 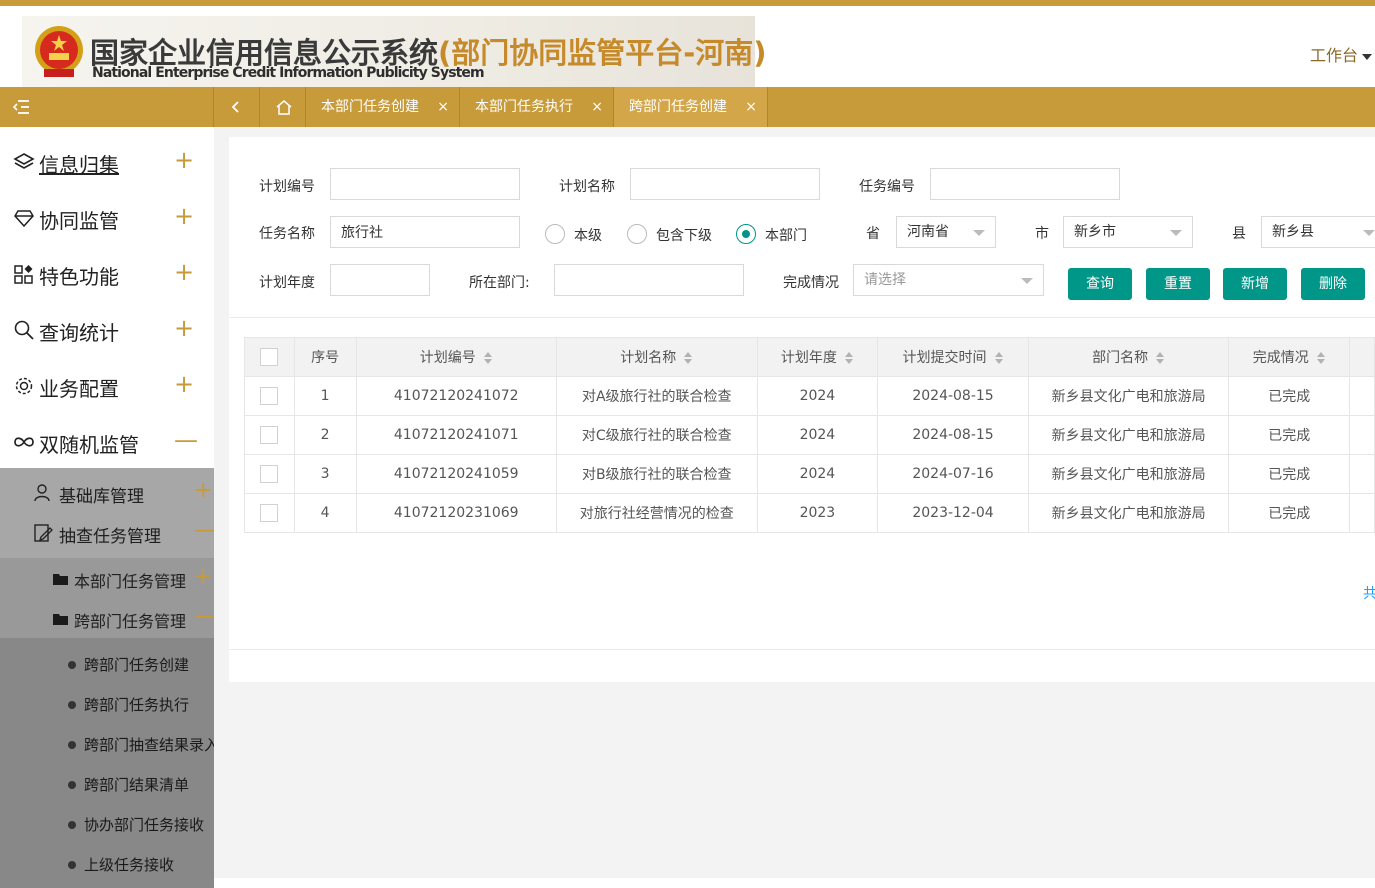 What do you see at coordinates (691, 107) in the screenshot?
I see `tab-cross-task-create: 跨部门任务创建 ×` at bounding box center [691, 107].